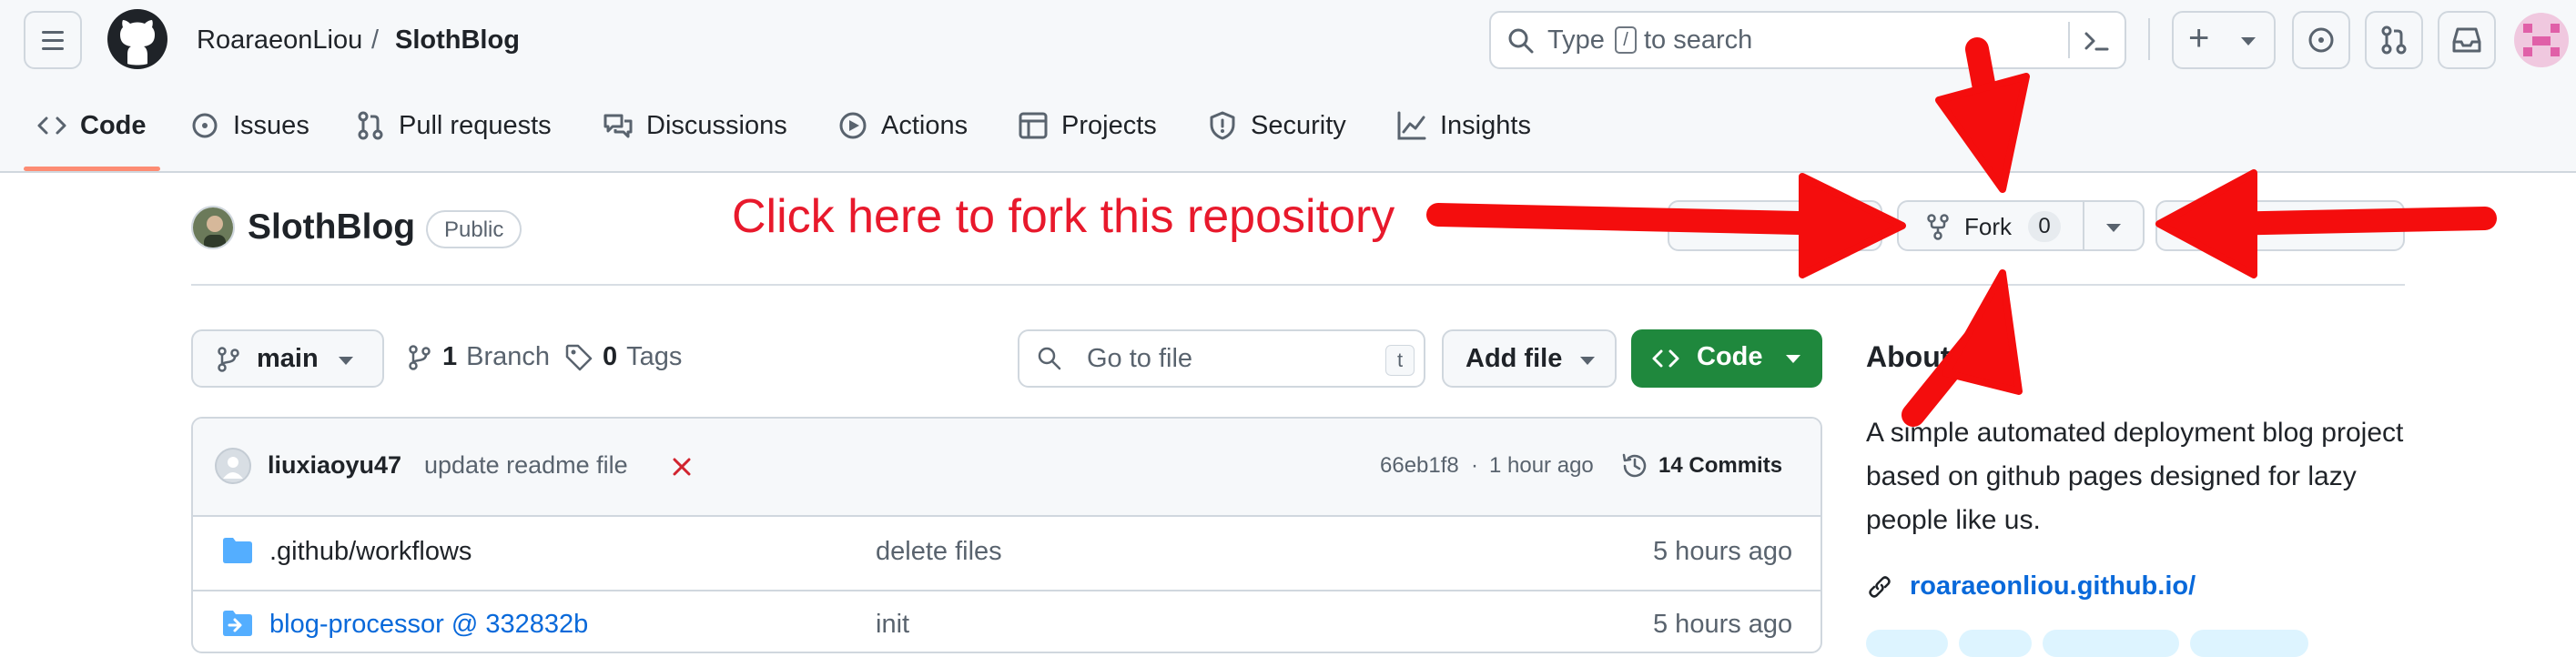 The height and width of the screenshot is (657, 2576). I want to click on arrow-left-shaft, so click(1638, 219).